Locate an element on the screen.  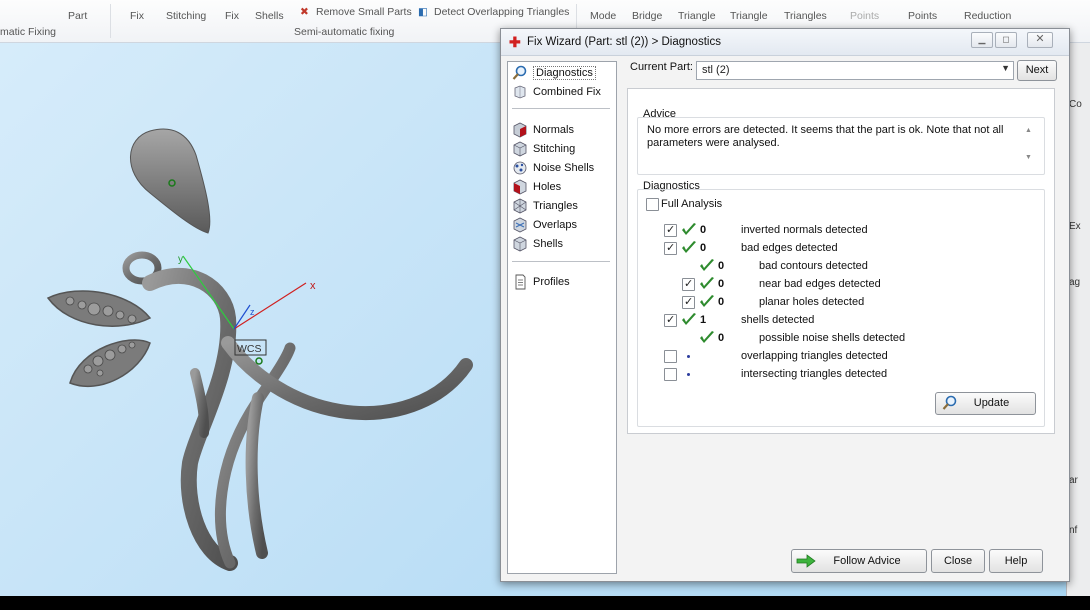
current-part-select: stl (2) ▼ is located at coordinates (855, 70).